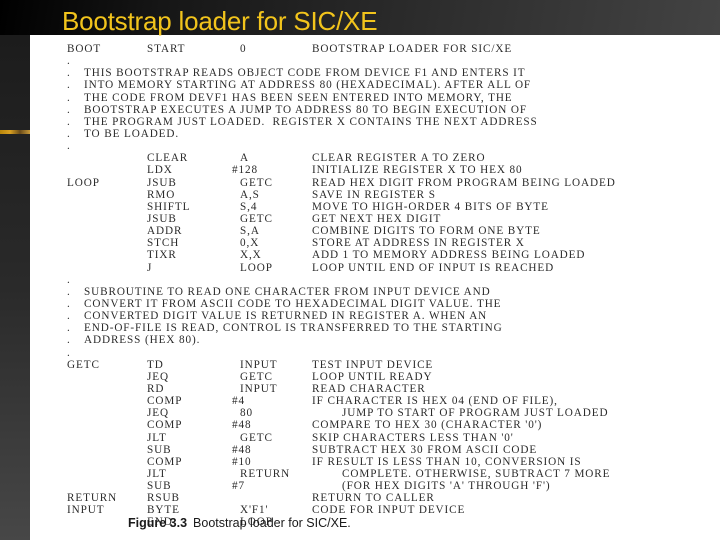 The height and width of the screenshot is (540, 720). What do you see at coordinates (304, 425) in the screenshot?
I see `instruction-line: COMP #48 COMPARE TO HEX 30 (CHARACTER '0')` at bounding box center [304, 425].